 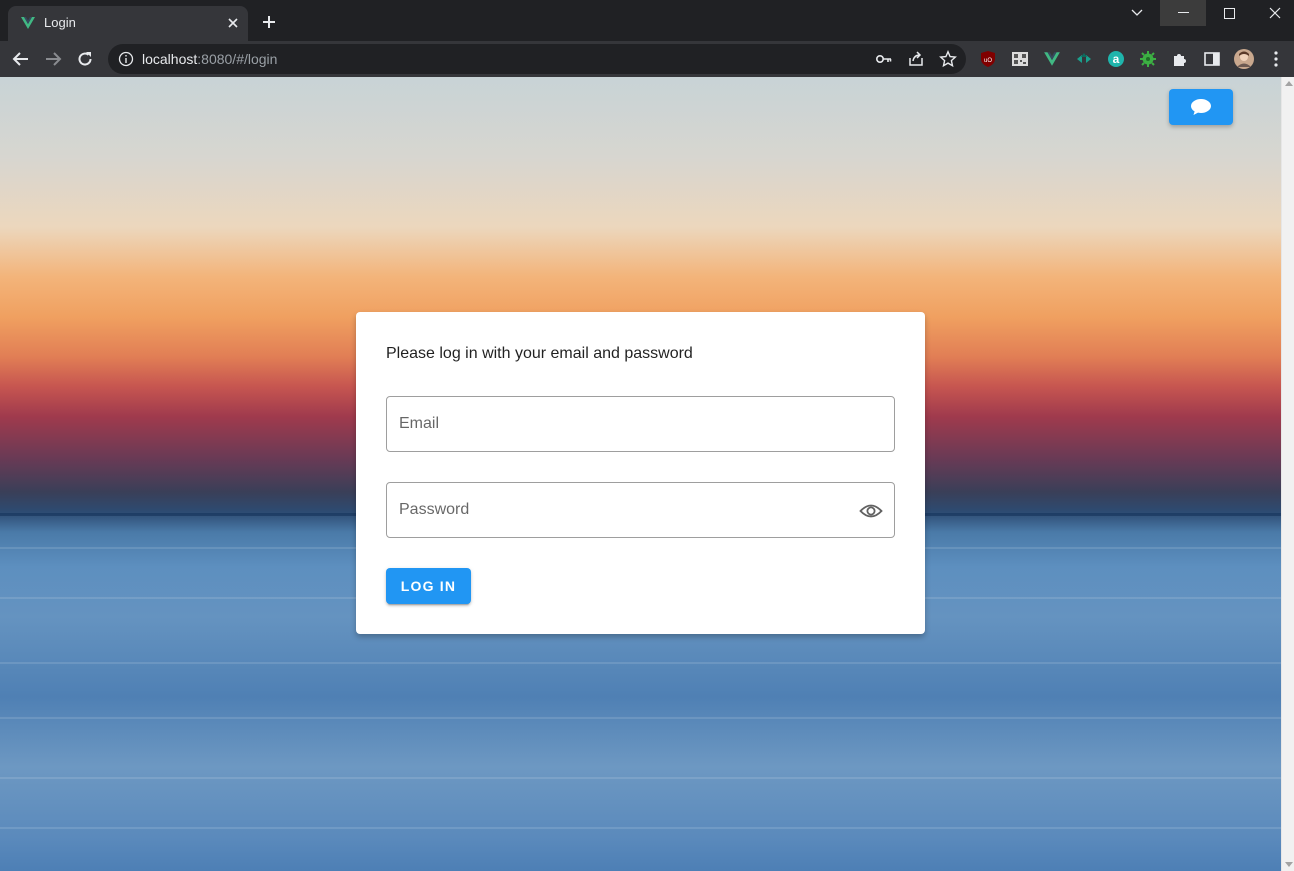 I want to click on maximize-icon, so click(x=1229, y=13).